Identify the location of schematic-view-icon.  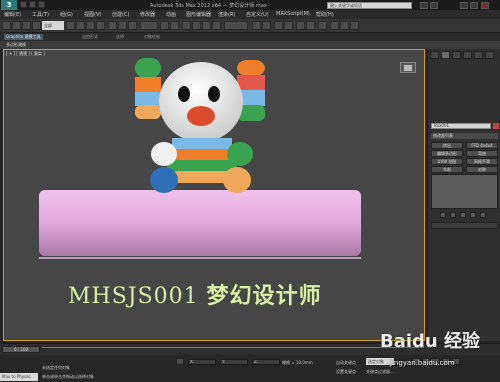
(310, 25).